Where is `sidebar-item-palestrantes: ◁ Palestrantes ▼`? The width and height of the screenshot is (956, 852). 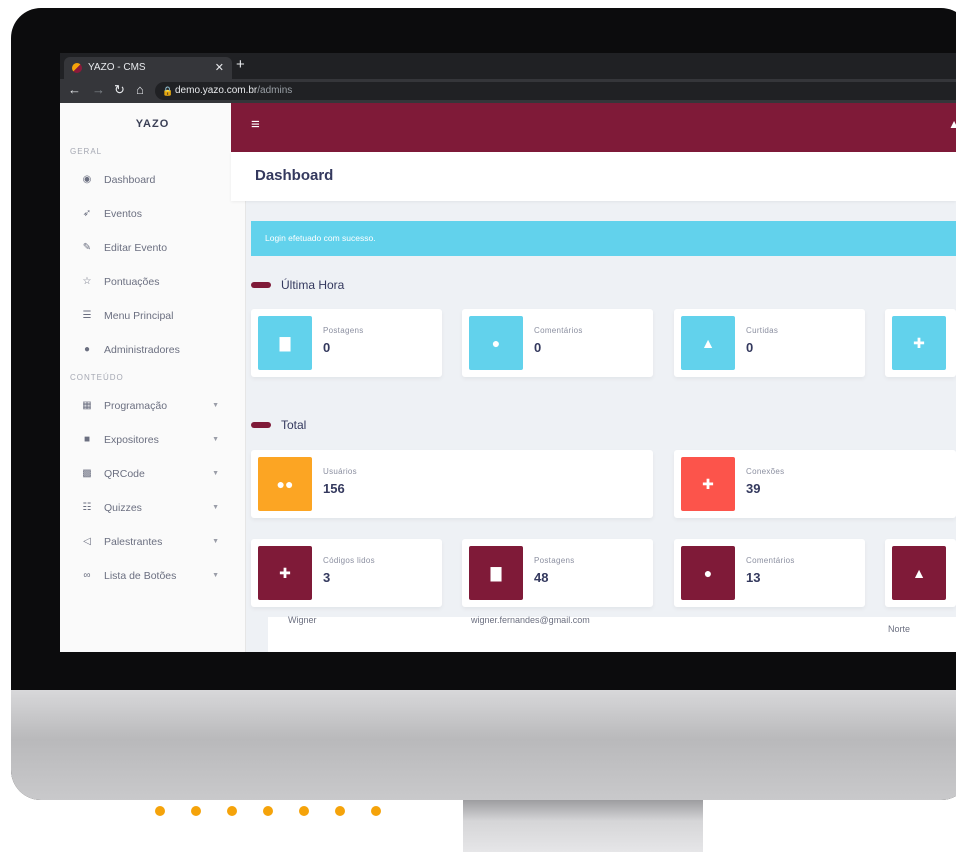
sidebar-item-palestrantes: ◁ Palestrantes ▼ is located at coordinates (152, 542).